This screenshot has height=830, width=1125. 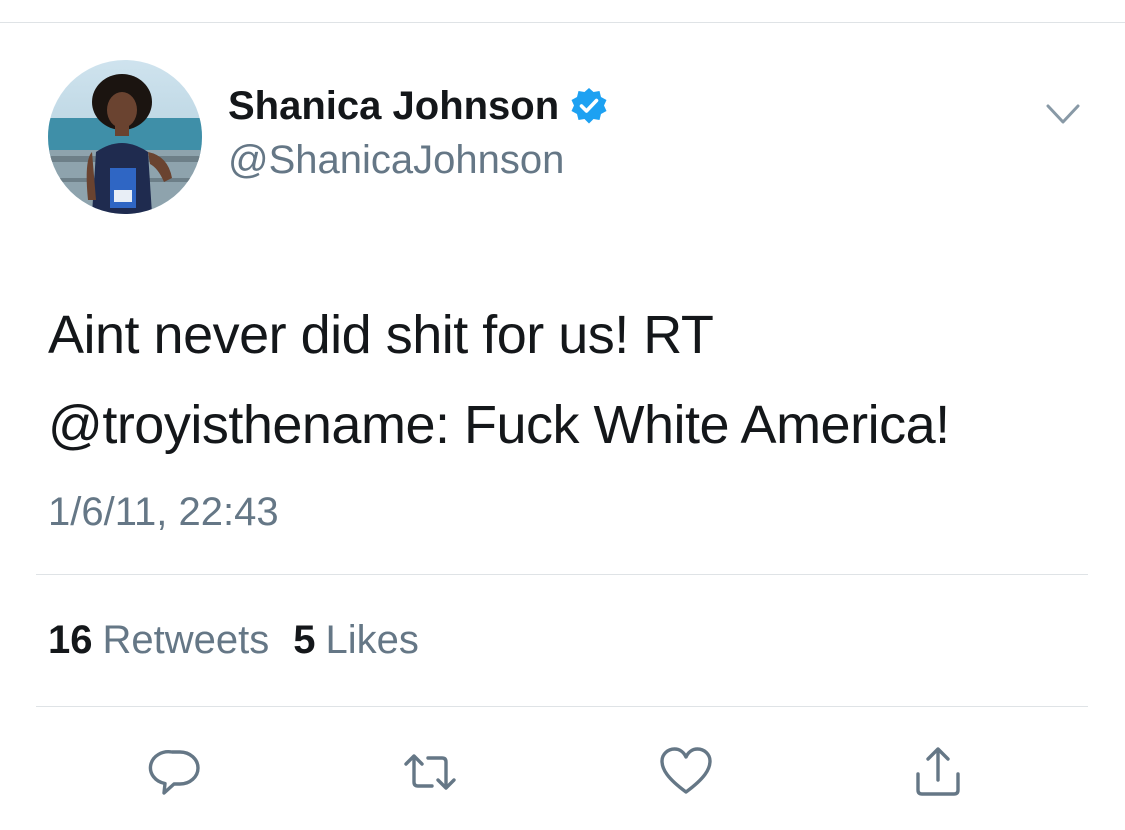 I want to click on chevron-down-icon, so click(x=1063, y=114).